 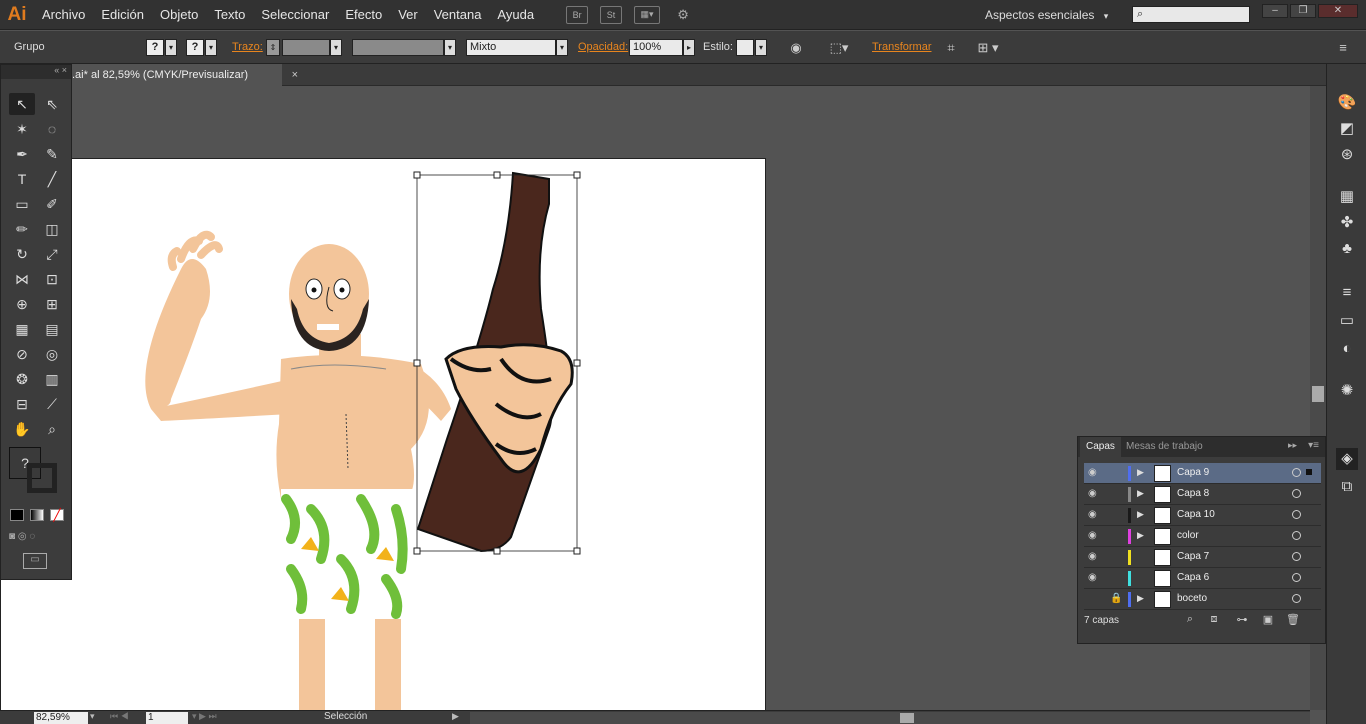 What do you see at coordinates (336, 47) in the screenshot?
I see `stroke-weight-dropdown: ▾` at bounding box center [336, 47].